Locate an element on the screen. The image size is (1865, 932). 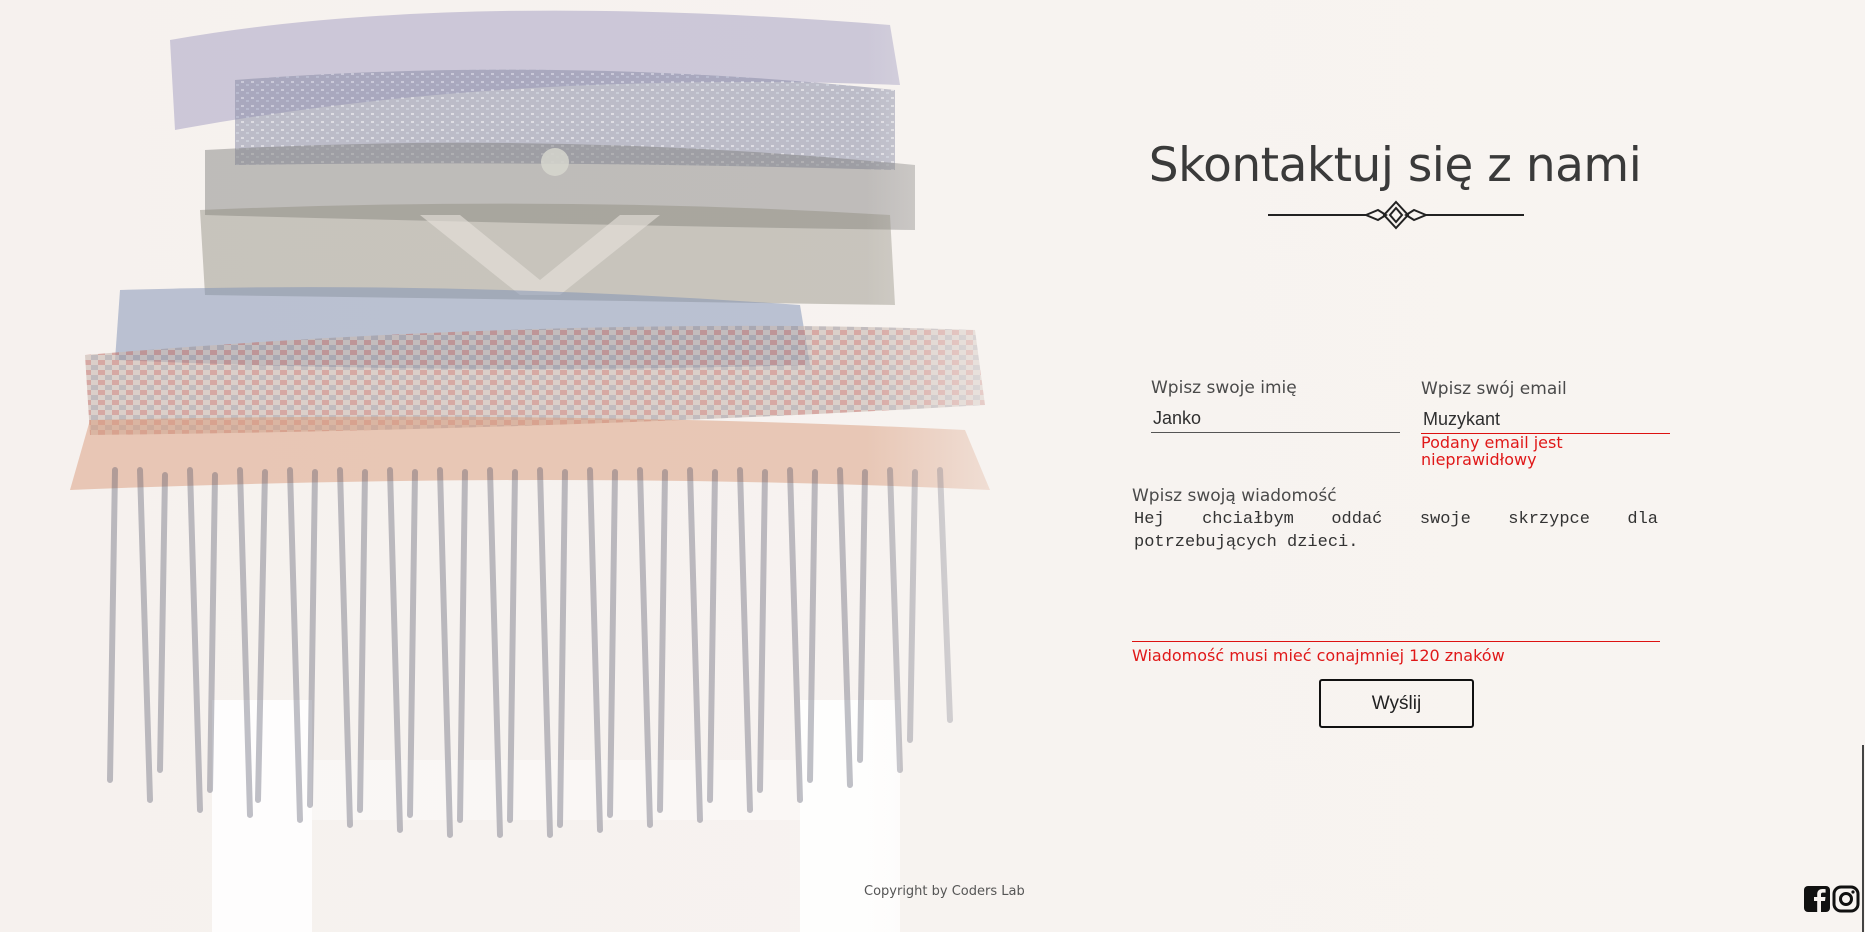
email-label: Wpisz swój email is located at coordinates (1494, 389).